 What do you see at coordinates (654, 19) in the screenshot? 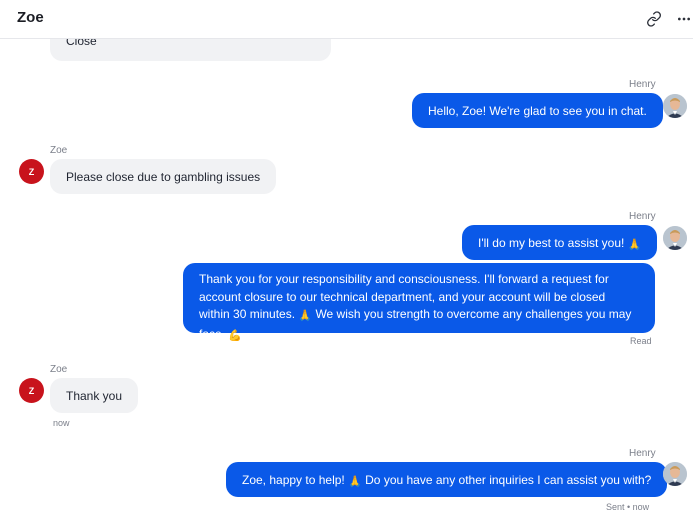
I see `link-icon` at bounding box center [654, 19].